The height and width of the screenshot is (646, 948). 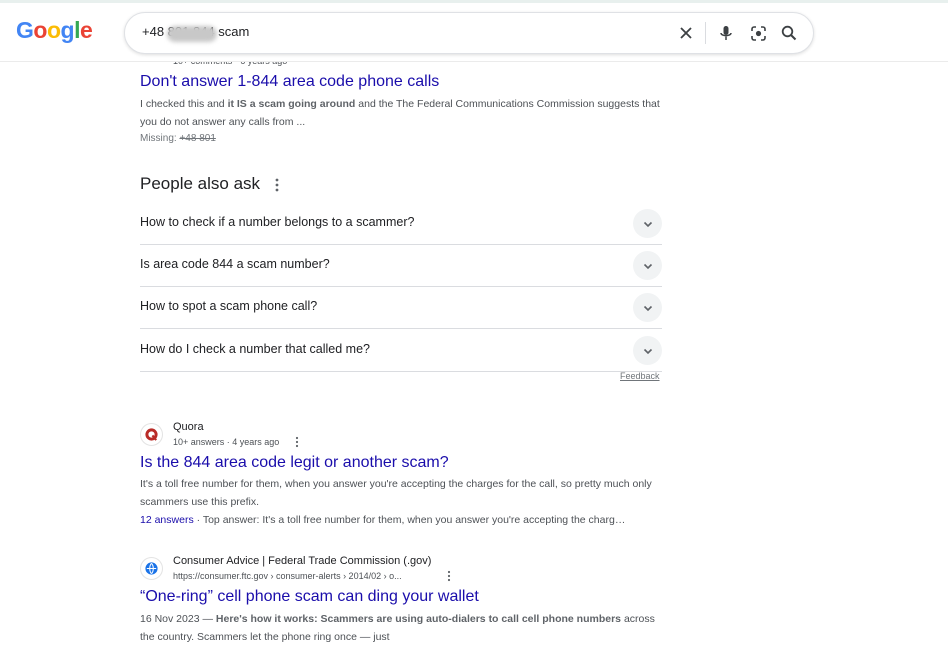 What do you see at coordinates (758, 33) in the screenshot?
I see `lens-icon` at bounding box center [758, 33].